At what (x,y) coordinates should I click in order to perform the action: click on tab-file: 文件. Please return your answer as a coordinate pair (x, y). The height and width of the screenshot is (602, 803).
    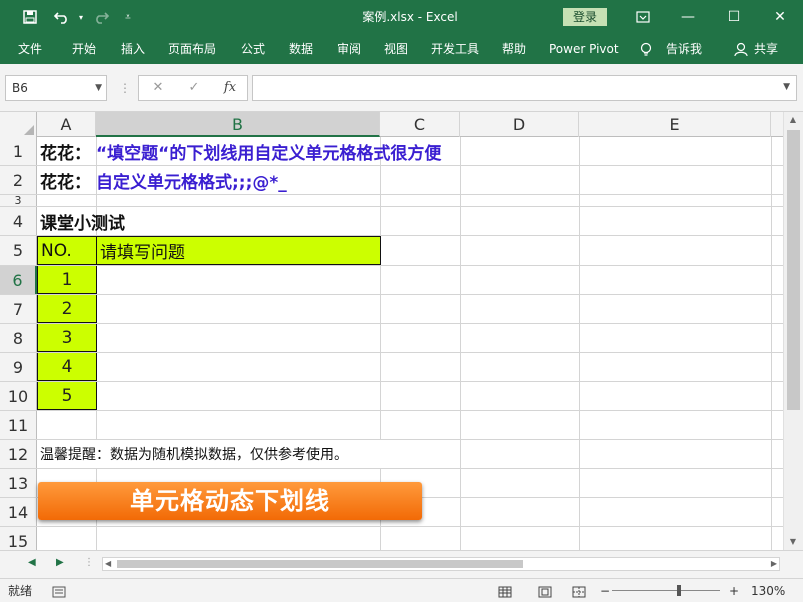
    Looking at the image, I should click on (30, 49).